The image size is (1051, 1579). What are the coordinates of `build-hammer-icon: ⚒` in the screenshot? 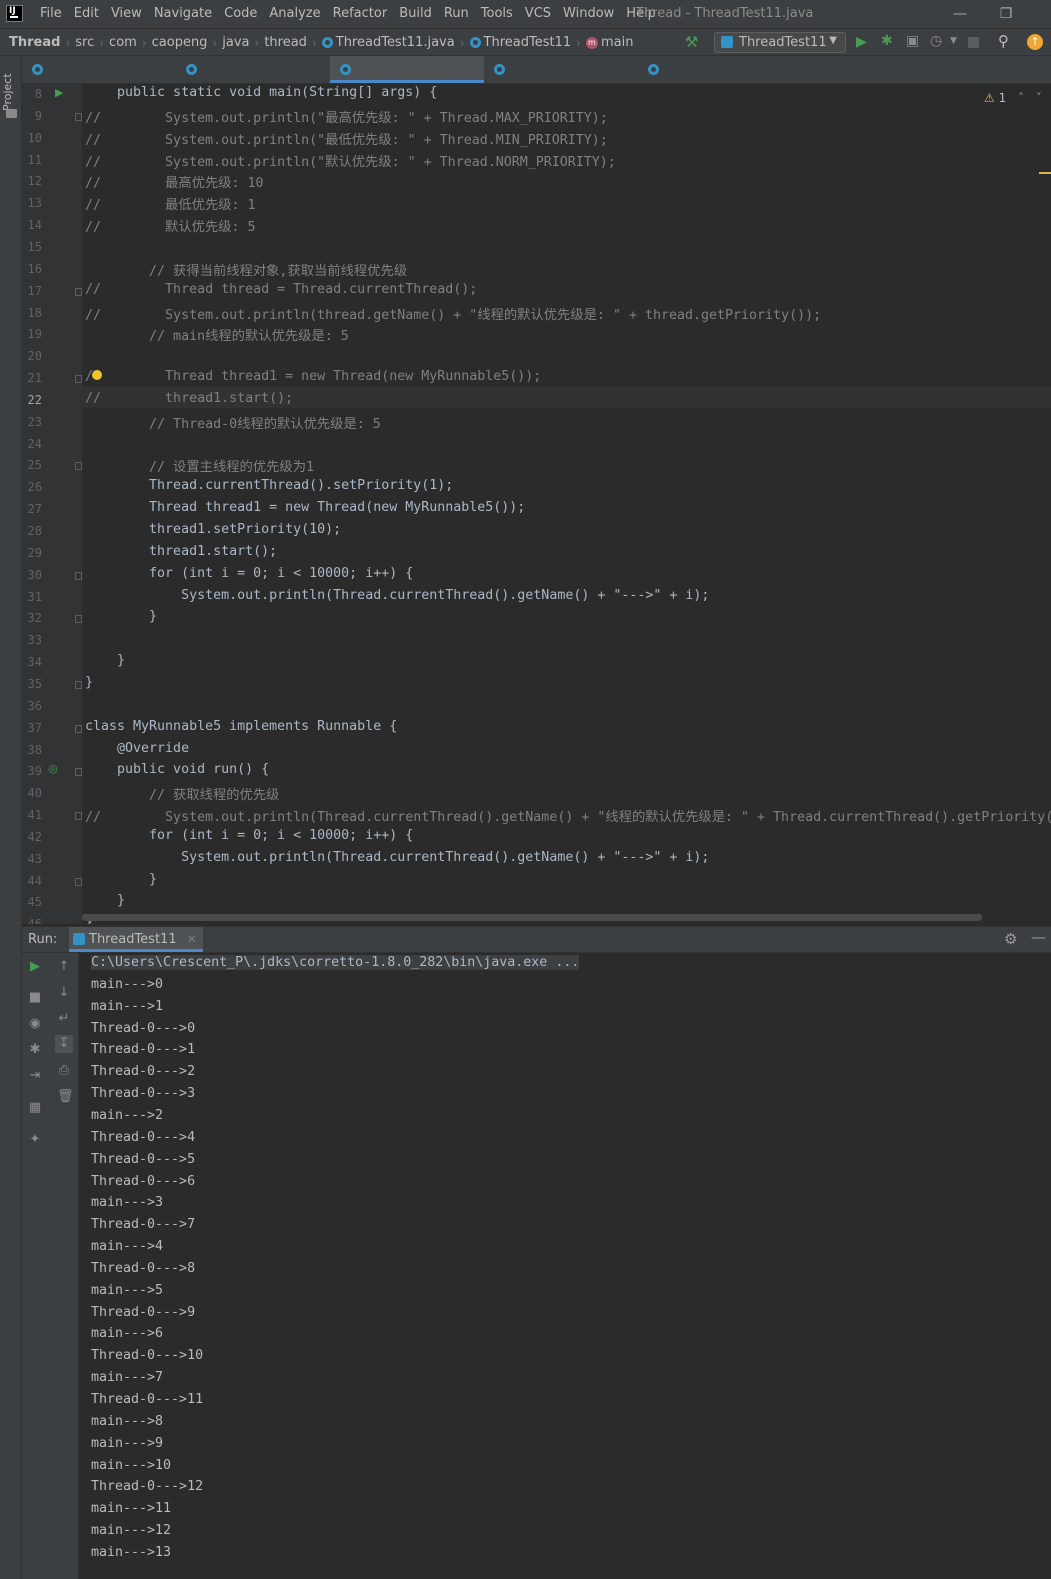 It's located at (691, 42).